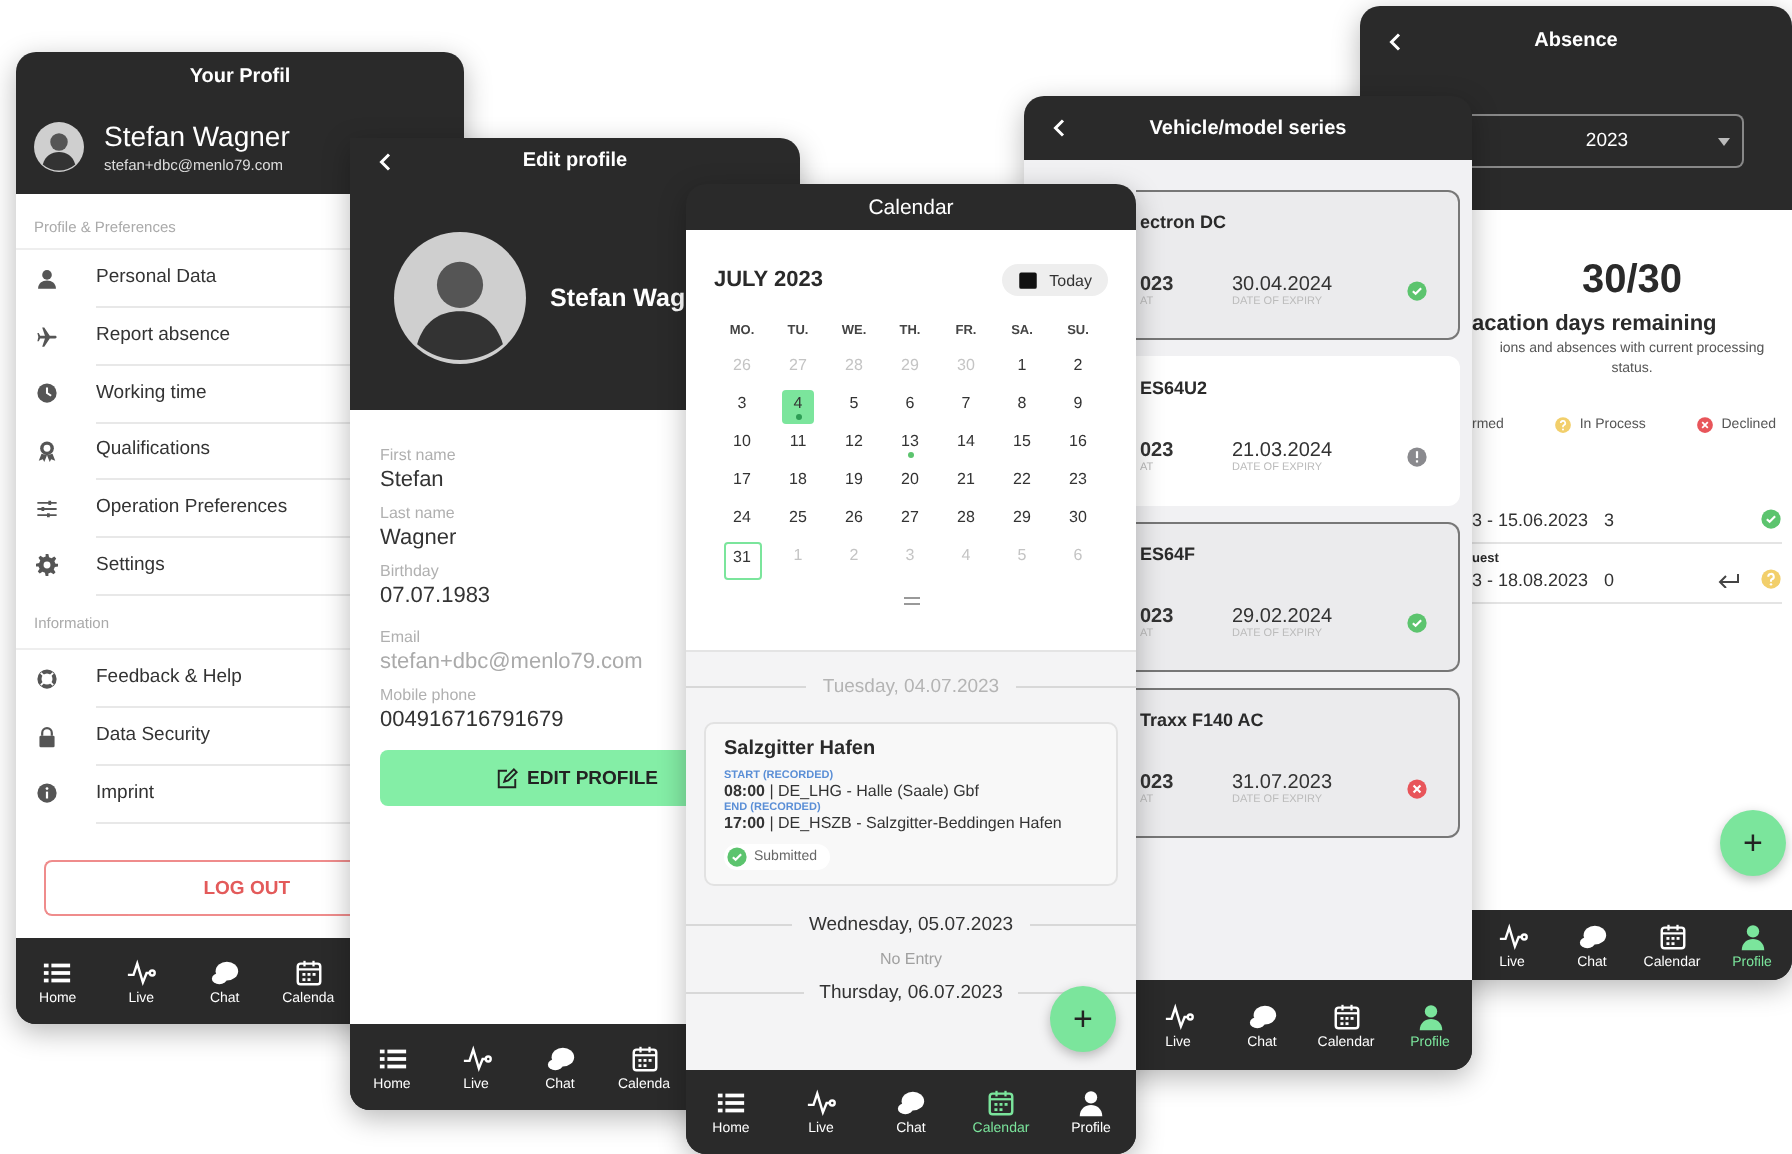 The height and width of the screenshot is (1154, 1792). Describe the element at coordinates (1724, 141) in the screenshot. I see `caret-icon` at that location.